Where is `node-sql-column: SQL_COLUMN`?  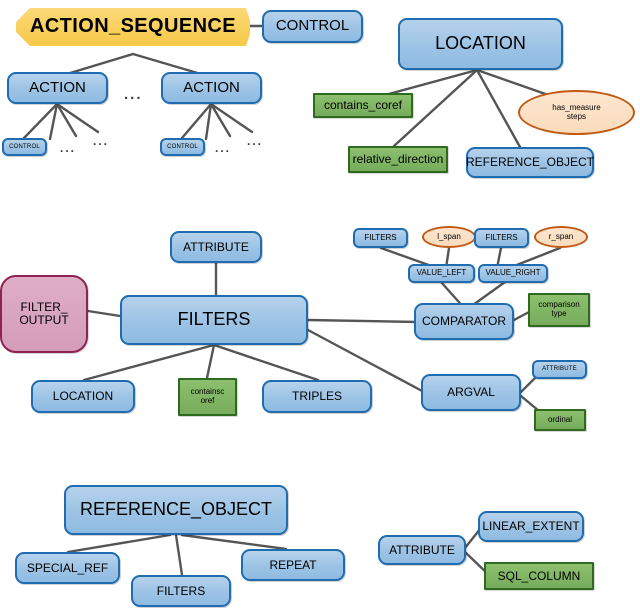 node-sql-column: SQL_COLUMN is located at coordinates (539, 576).